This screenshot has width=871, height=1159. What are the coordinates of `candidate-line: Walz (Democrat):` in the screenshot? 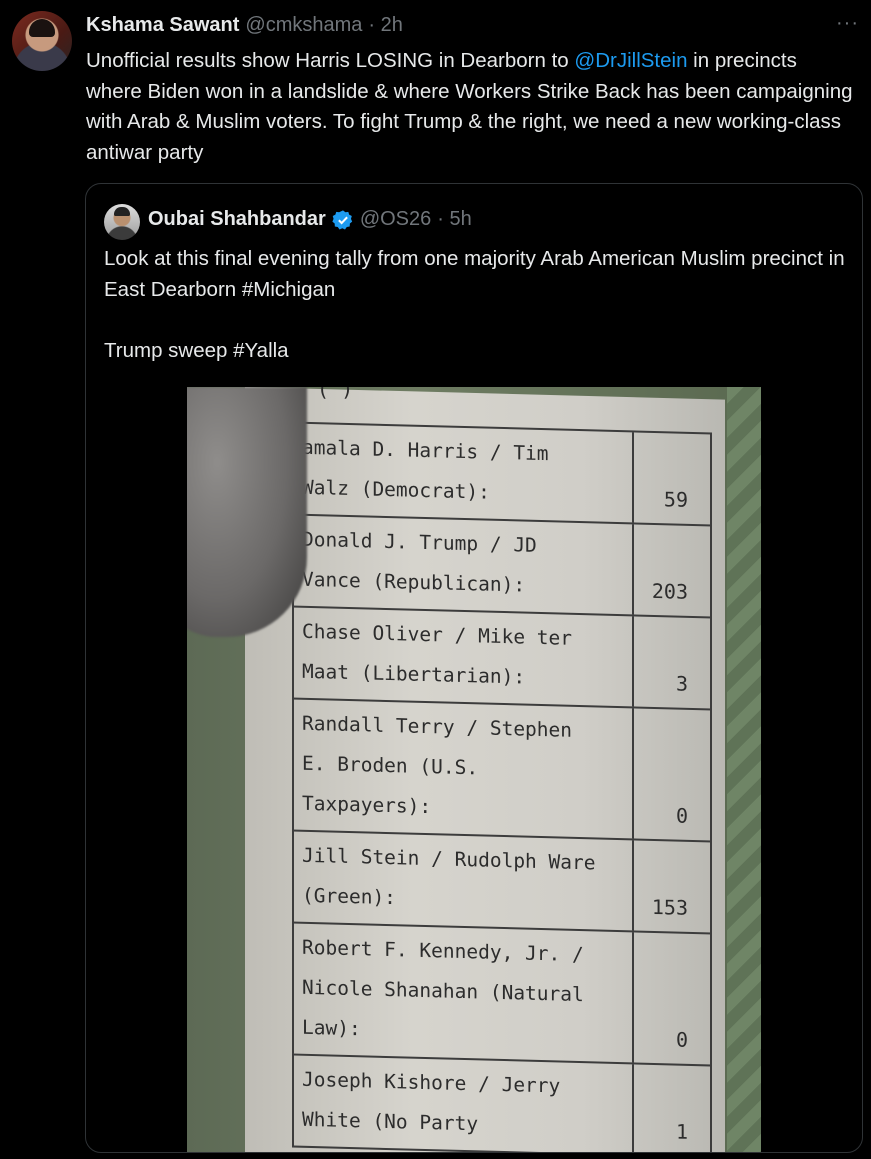 It's located at (396, 489).